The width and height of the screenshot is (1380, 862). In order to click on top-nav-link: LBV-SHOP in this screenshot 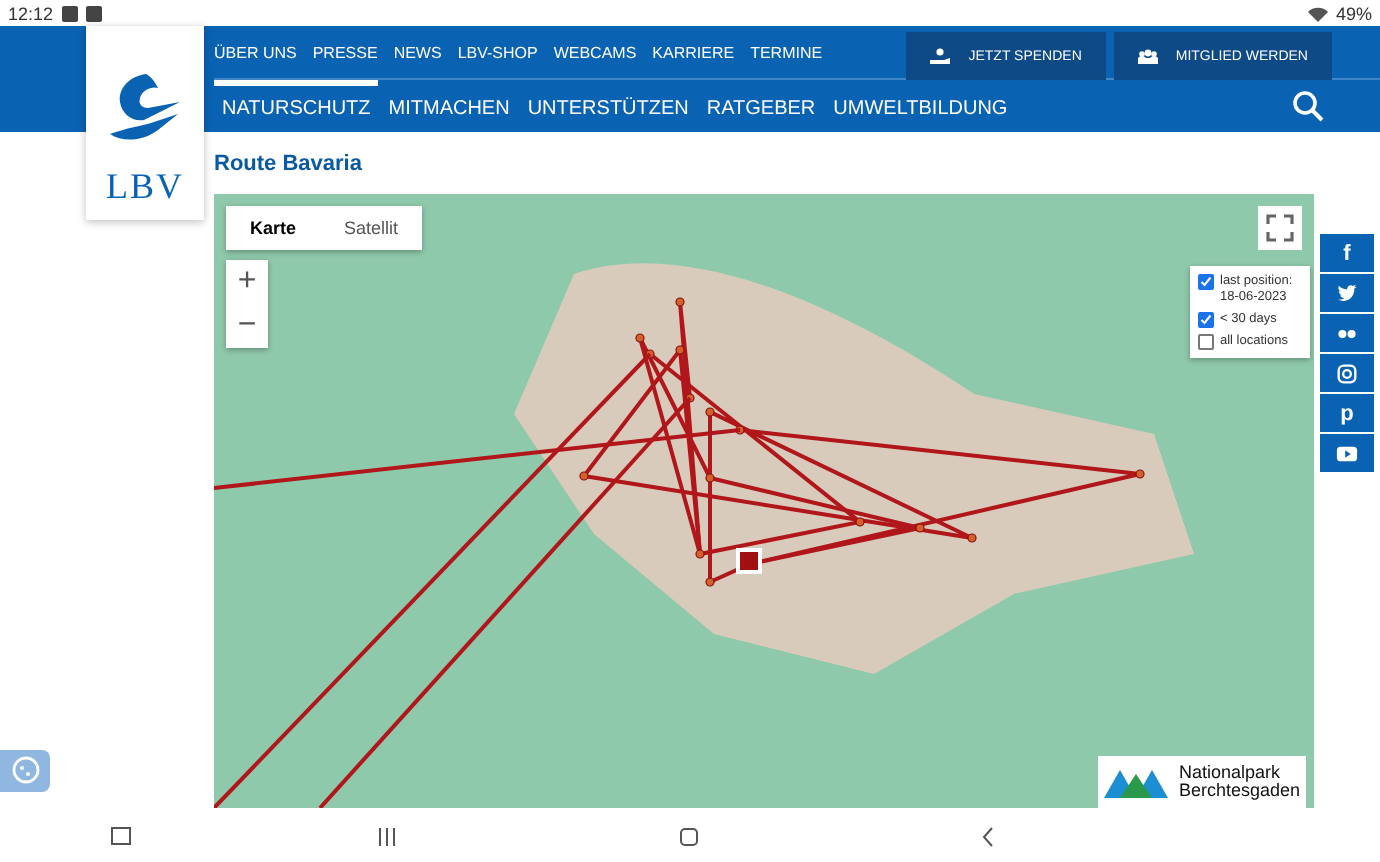, I will do `click(497, 52)`.